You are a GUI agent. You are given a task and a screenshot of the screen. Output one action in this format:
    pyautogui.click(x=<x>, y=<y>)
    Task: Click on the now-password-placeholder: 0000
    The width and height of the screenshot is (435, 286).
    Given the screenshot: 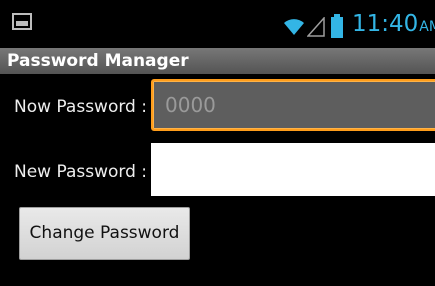 What is the action you would take?
    pyautogui.click(x=190, y=105)
    